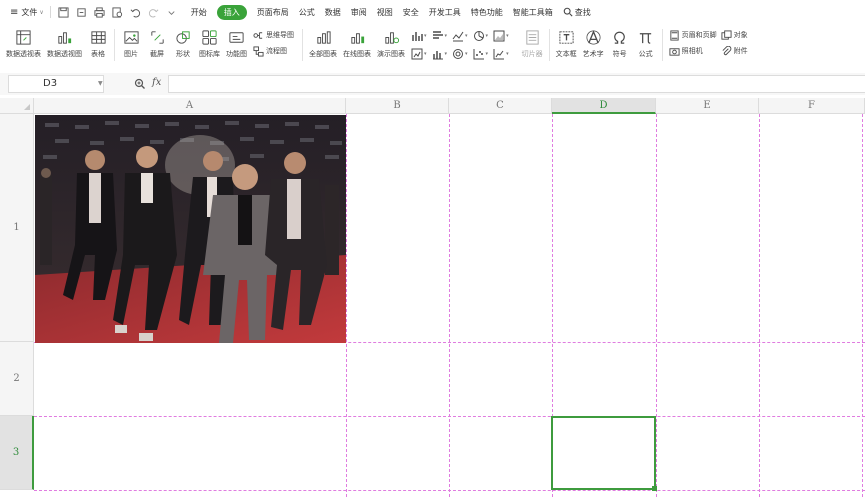 The height and width of the screenshot is (497, 865). Describe the element at coordinates (14, 12) in the screenshot. I see `hamburger-icon: ≡` at that location.